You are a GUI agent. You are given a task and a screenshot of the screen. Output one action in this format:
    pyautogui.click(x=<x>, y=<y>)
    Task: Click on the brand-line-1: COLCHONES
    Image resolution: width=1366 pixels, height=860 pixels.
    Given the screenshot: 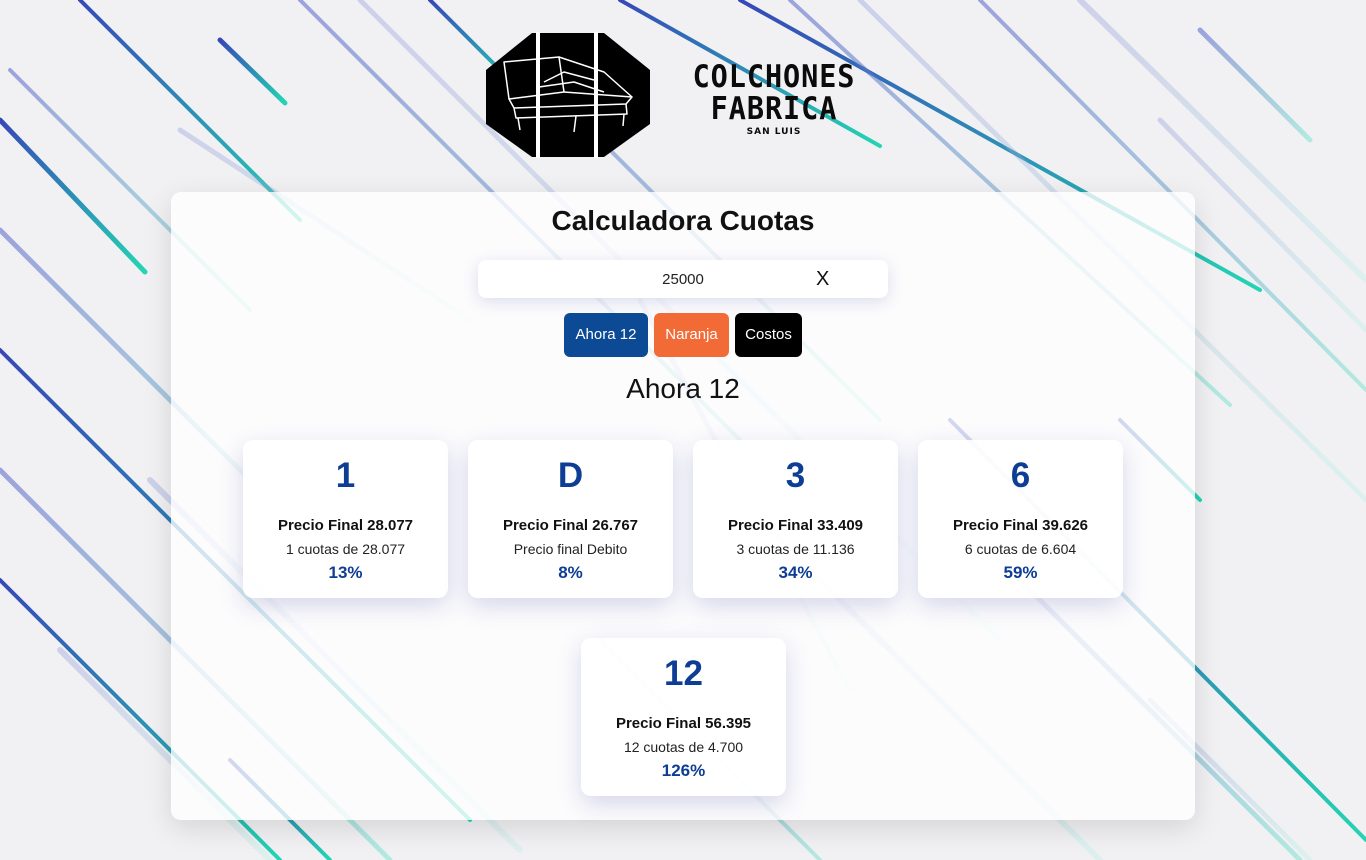 What is the action you would take?
    pyautogui.click(x=774, y=77)
    